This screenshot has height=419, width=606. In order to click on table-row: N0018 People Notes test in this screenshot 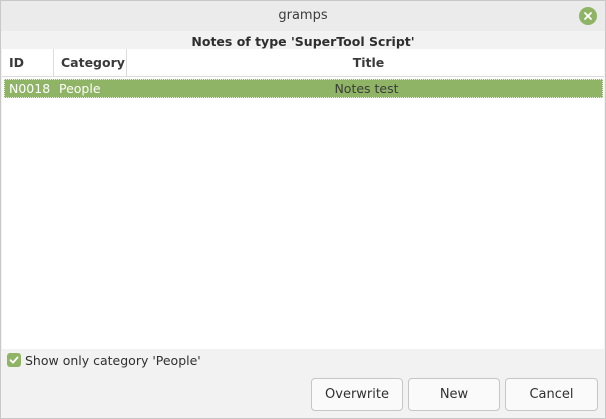, I will do `click(303, 88)`.